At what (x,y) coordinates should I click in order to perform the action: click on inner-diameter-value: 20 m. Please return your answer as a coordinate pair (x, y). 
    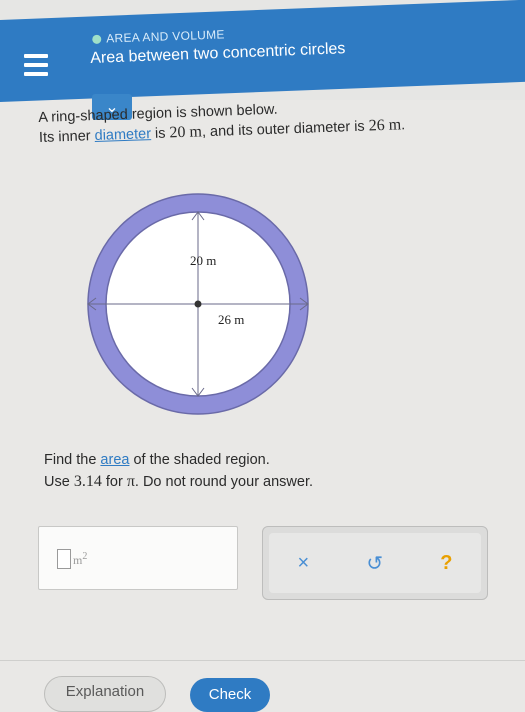
    Looking at the image, I should click on (186, 132).